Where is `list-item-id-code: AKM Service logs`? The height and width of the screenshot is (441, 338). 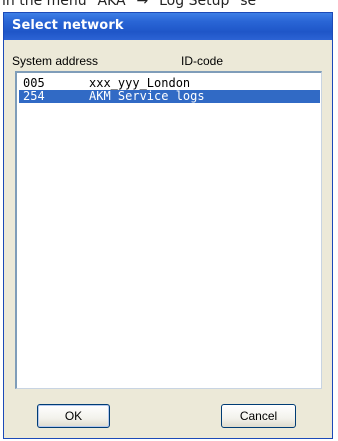 list-item-id-code: AKM Service logs is located at coordinates (147, 96).